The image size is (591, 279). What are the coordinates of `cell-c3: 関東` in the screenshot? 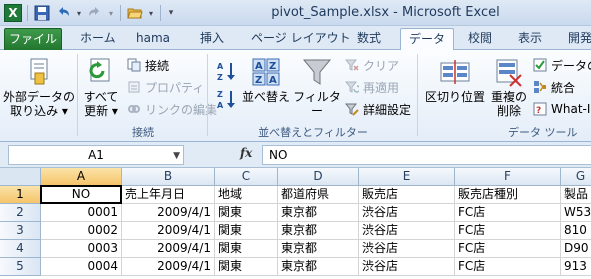 It's located at (246, 231).